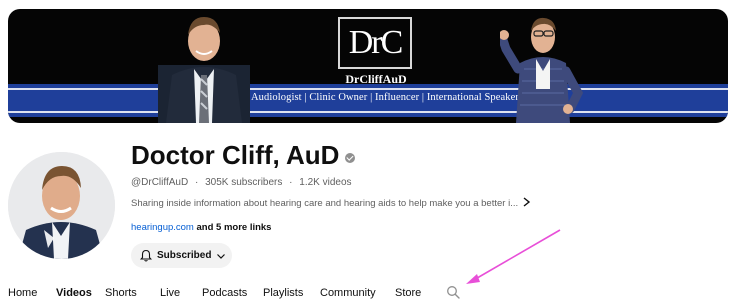 Image resolution: width=742 pixels, height=305 pixels. I want to click on banner-logo: DrC, so click(375, 43).